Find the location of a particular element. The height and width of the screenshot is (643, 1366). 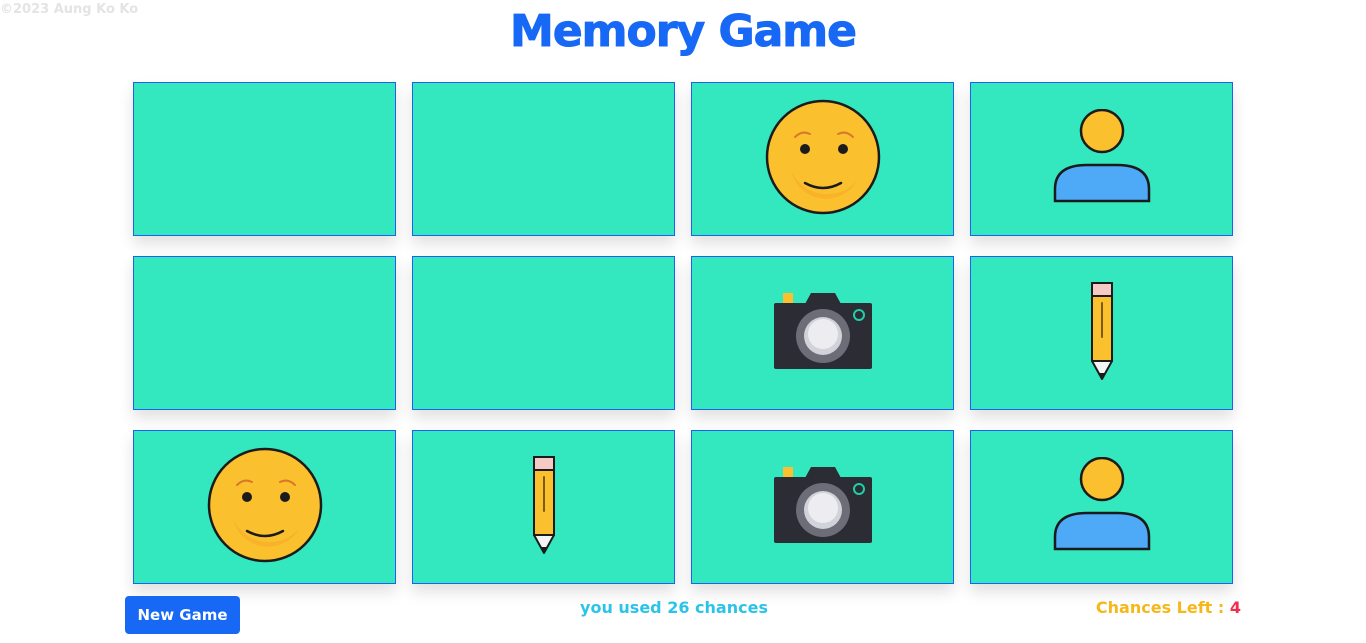

chances-left-label: Chances Left : is located at coordinates (1162, 607).